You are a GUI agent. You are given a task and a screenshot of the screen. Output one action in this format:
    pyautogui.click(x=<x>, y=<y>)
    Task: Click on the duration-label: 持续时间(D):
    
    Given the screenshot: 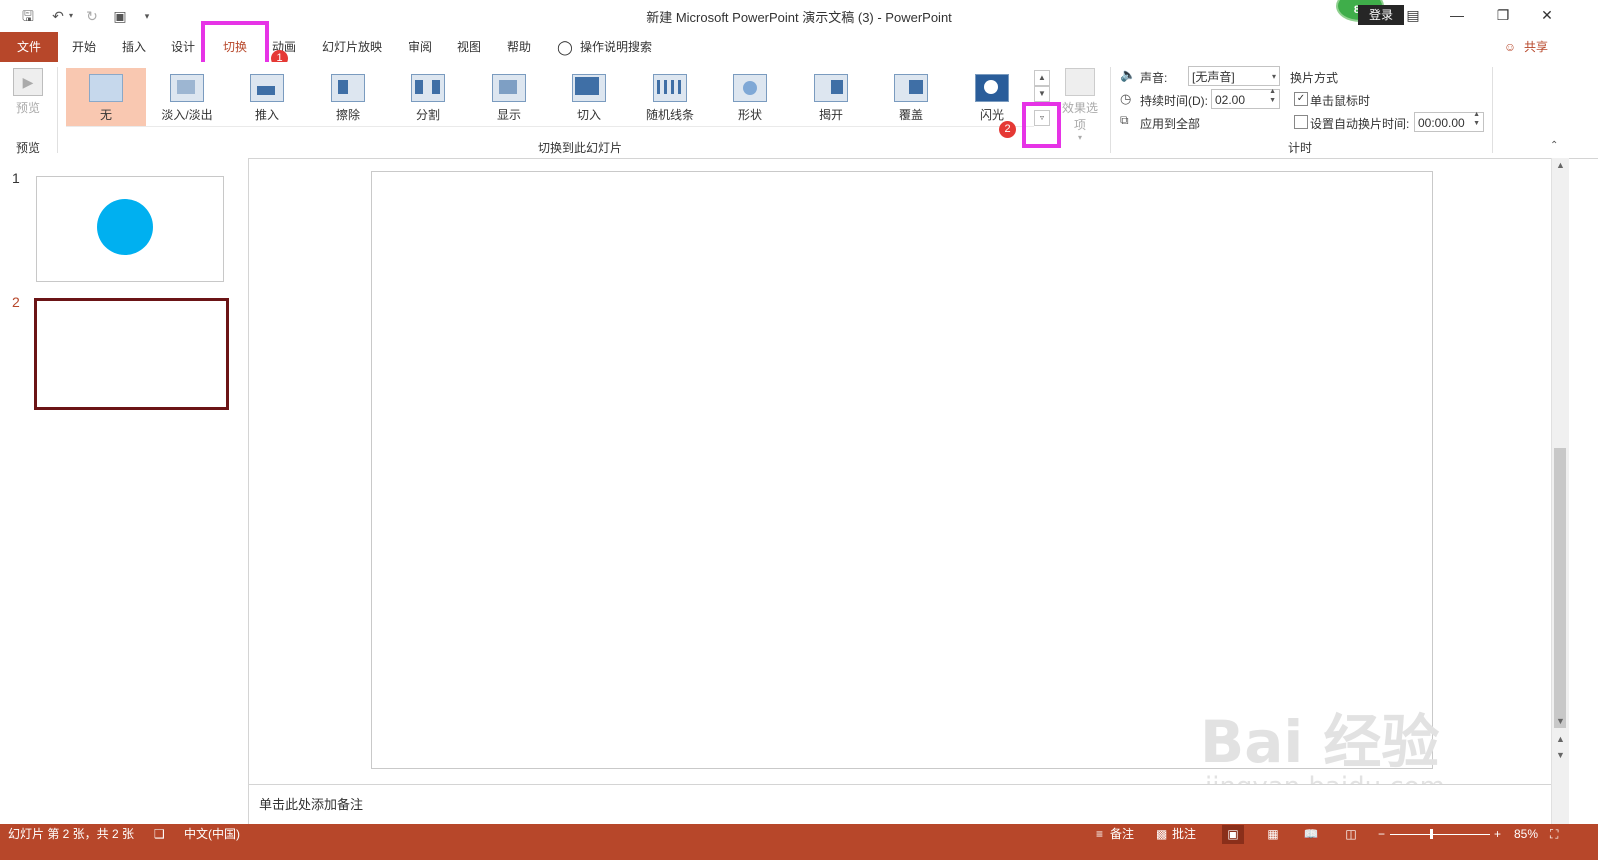 What is the action you would take?
    pyautogui.click(x=1174, y=101)
    